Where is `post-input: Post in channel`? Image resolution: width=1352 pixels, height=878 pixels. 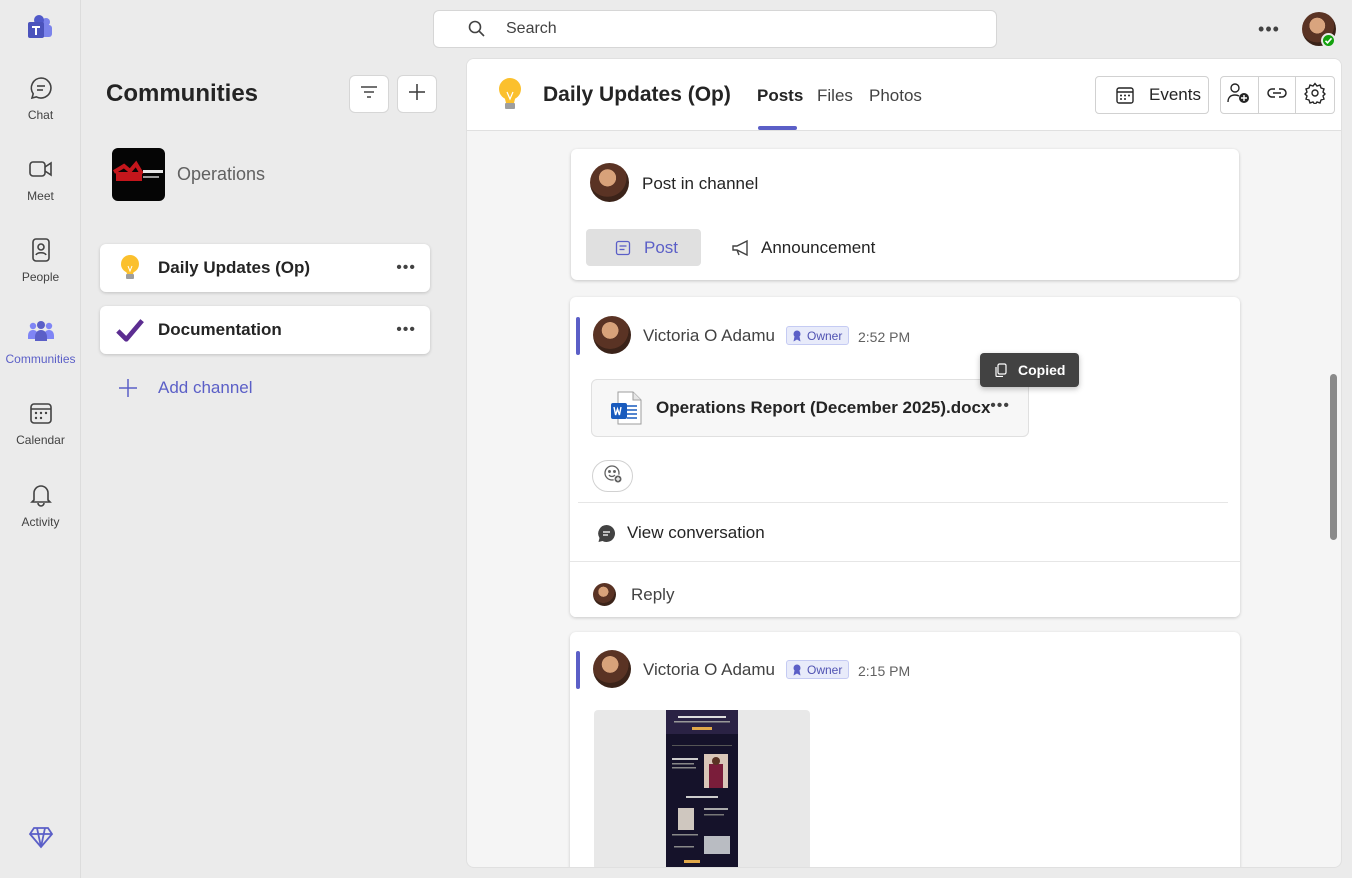
post-input: Post in channel is located at coordinates (700, 184).